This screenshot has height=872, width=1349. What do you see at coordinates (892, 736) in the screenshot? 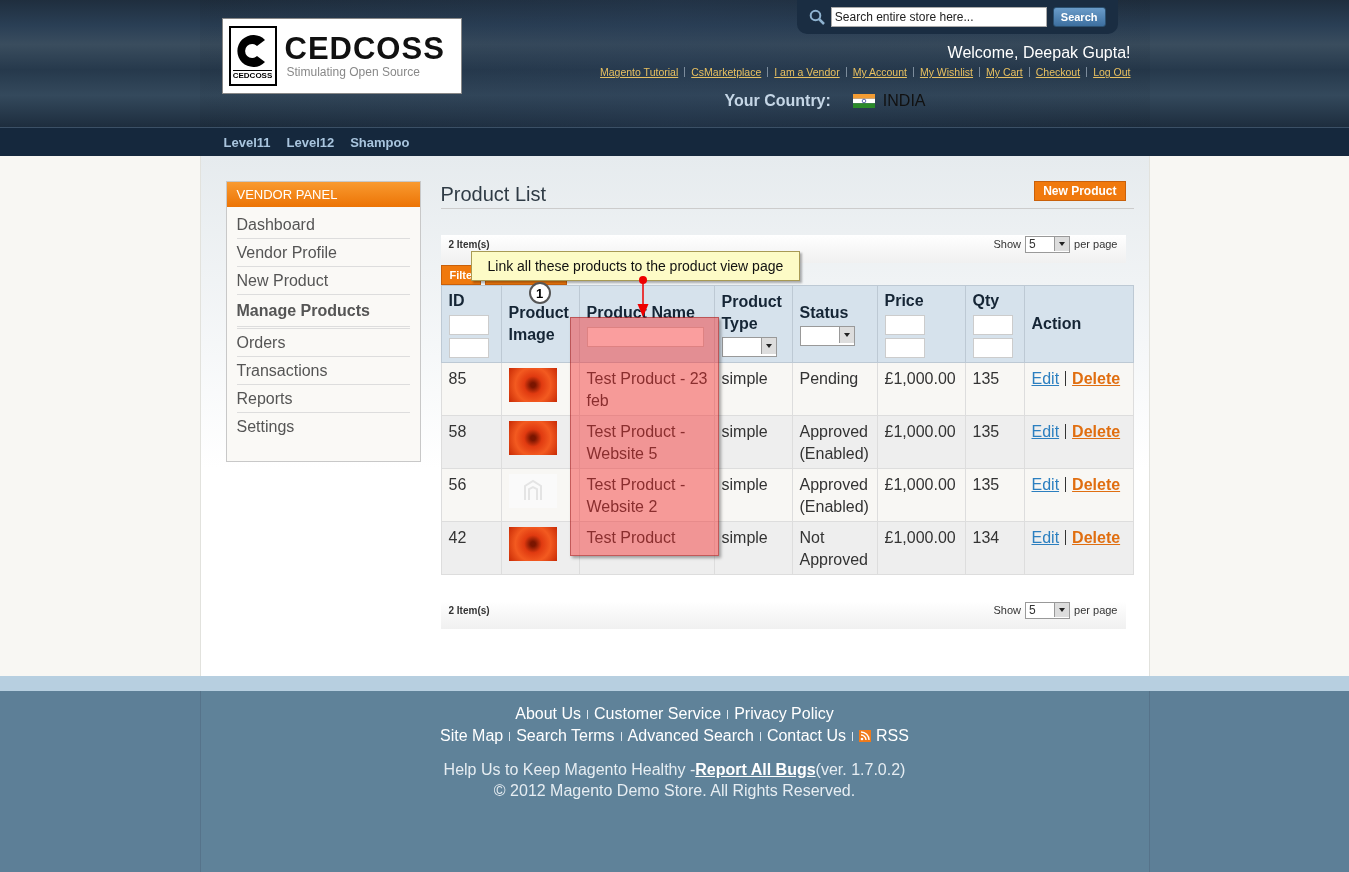
I see `footer-link: RSS` at bounding box center [892, 736].